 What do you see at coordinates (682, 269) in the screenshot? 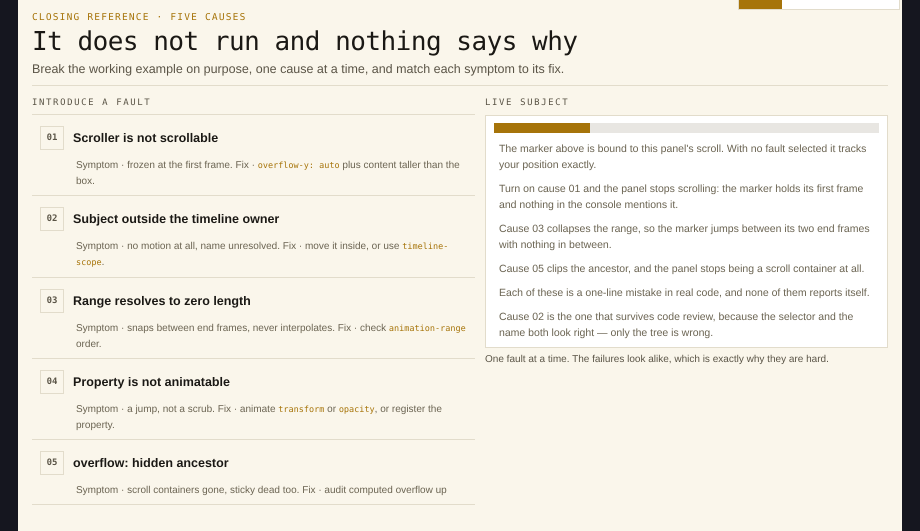
I see `panel-paragraph: Cause 05 clips the ancestor, and the panel stops being a scroll container at all.` at bounding box center [682, 269].